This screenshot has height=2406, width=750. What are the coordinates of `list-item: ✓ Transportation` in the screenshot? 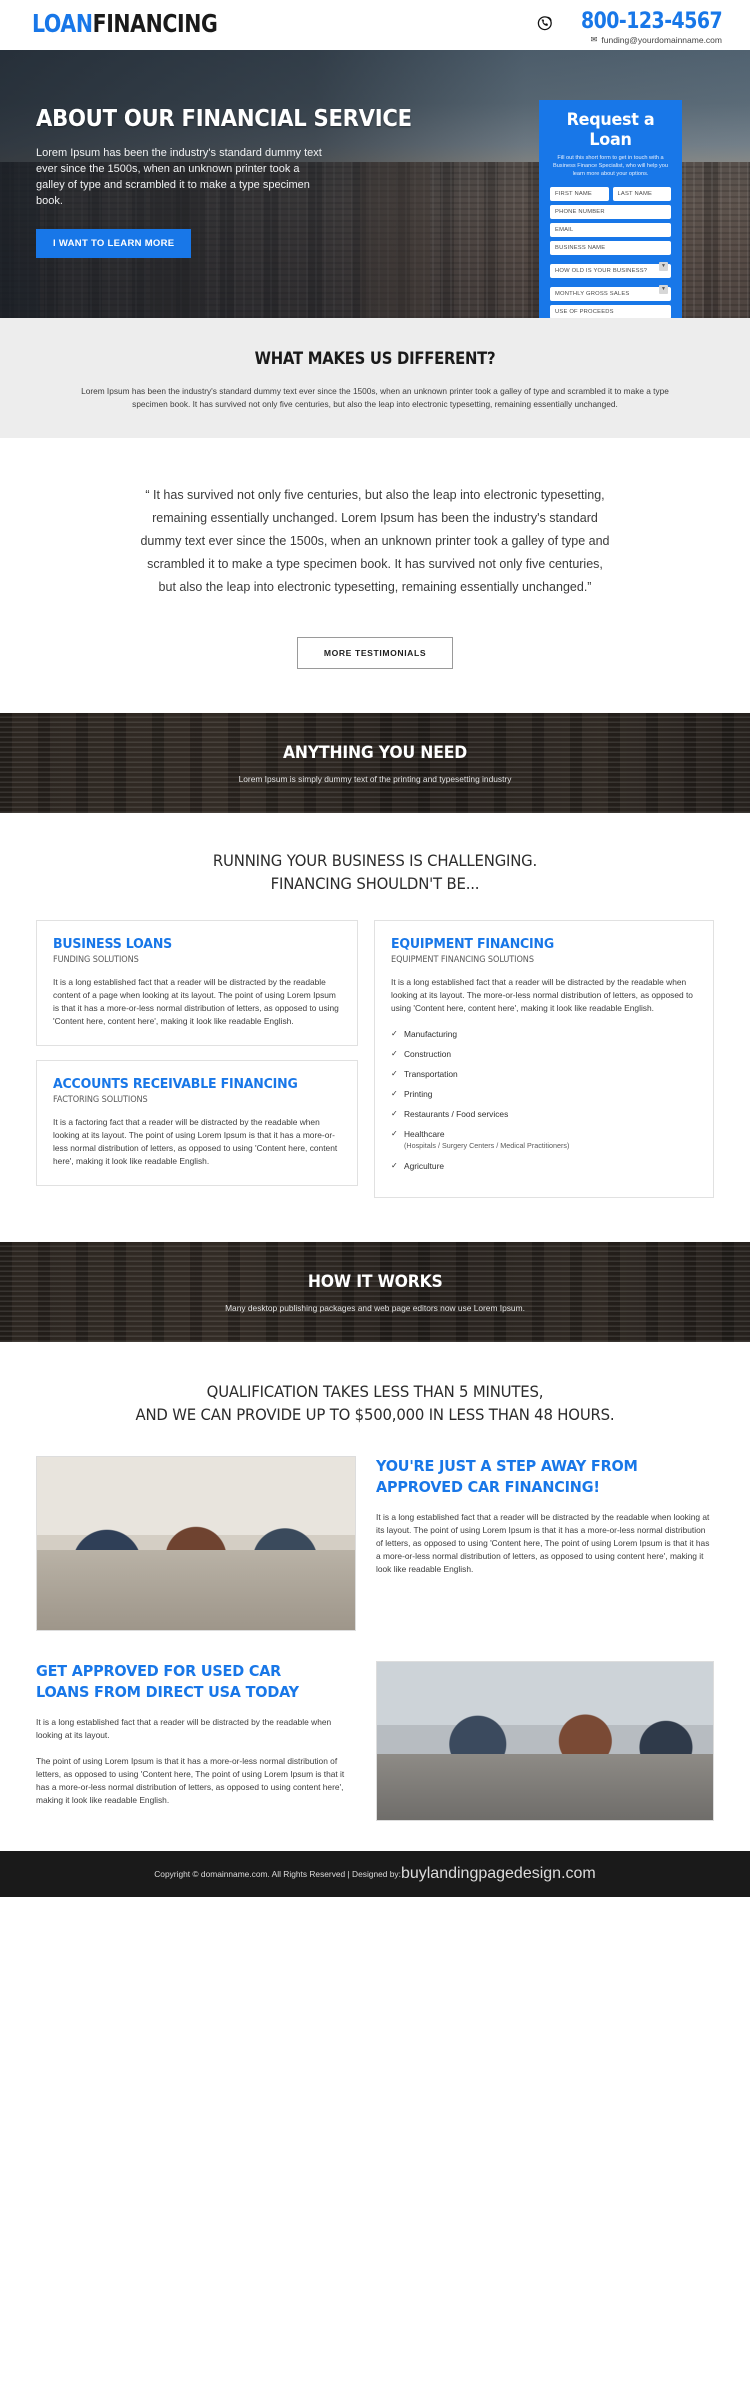 It's located at (424, 1074).